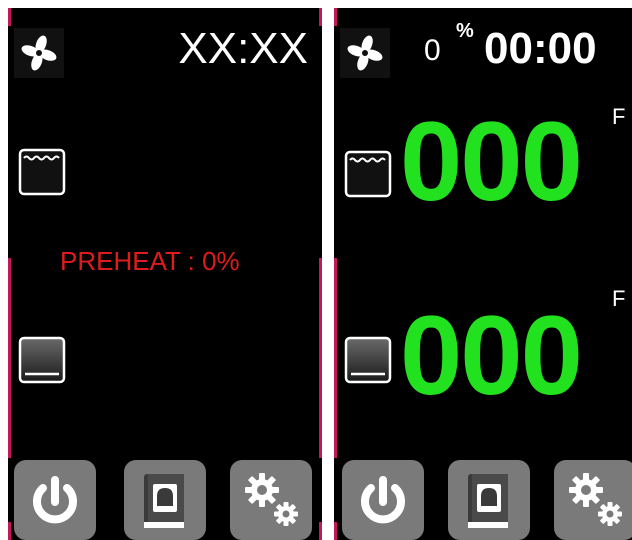  Describe the element at coordinates (491, 162) in the screenshot. I see `upper-oven-temperature: 000` at that location.